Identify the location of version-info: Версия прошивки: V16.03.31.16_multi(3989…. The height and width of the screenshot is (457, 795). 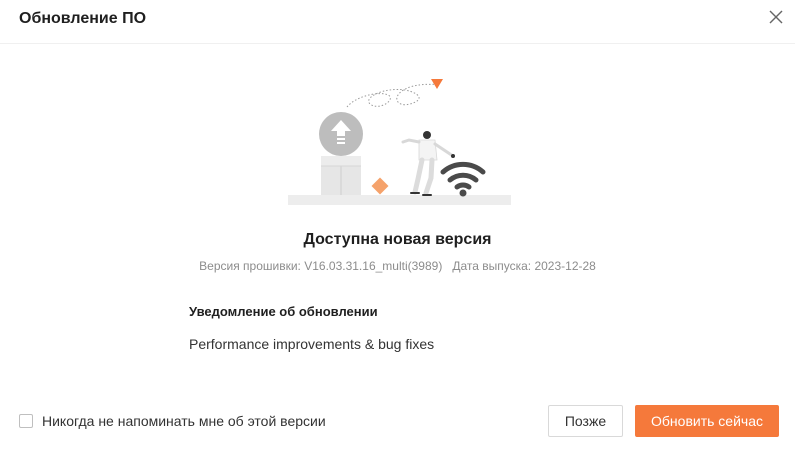
(397, 266).